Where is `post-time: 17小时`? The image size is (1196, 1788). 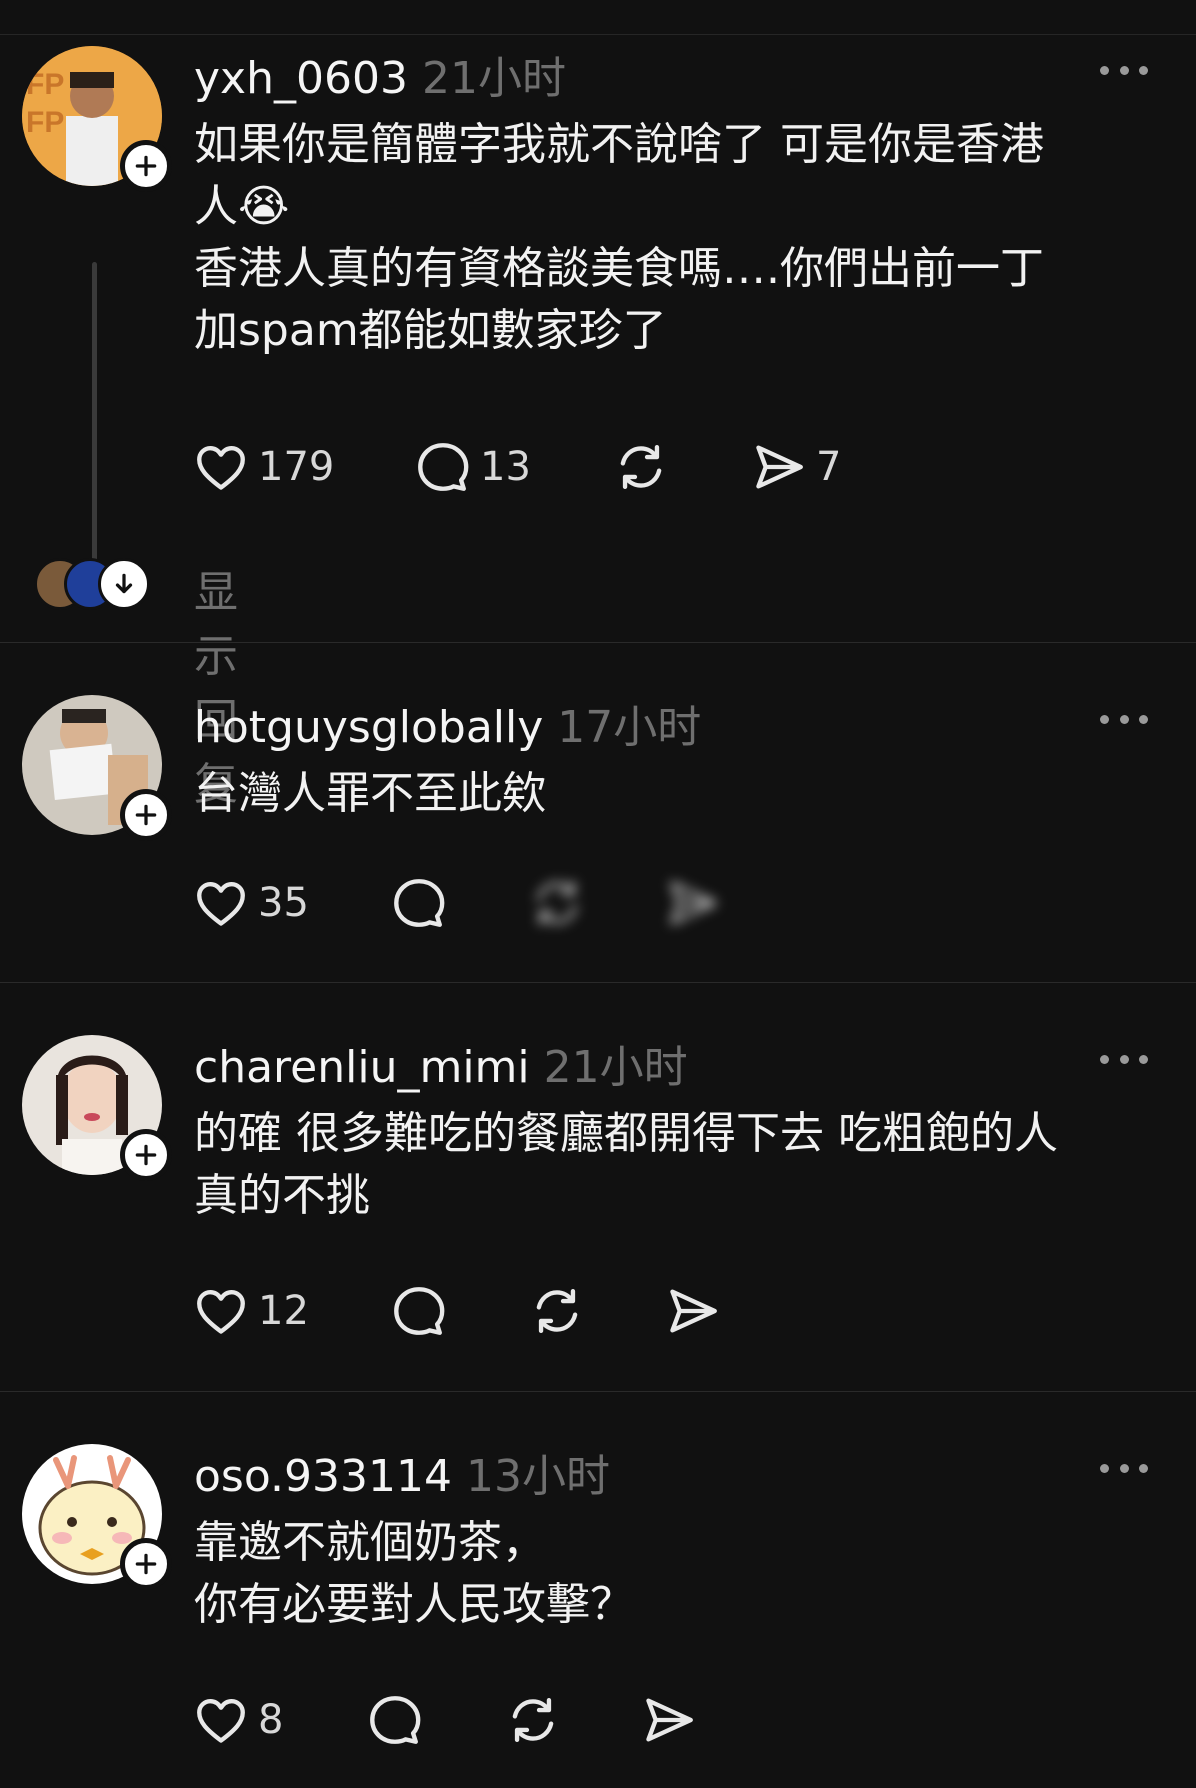
post-time: 17小时 is located at coordinates (629, 727).